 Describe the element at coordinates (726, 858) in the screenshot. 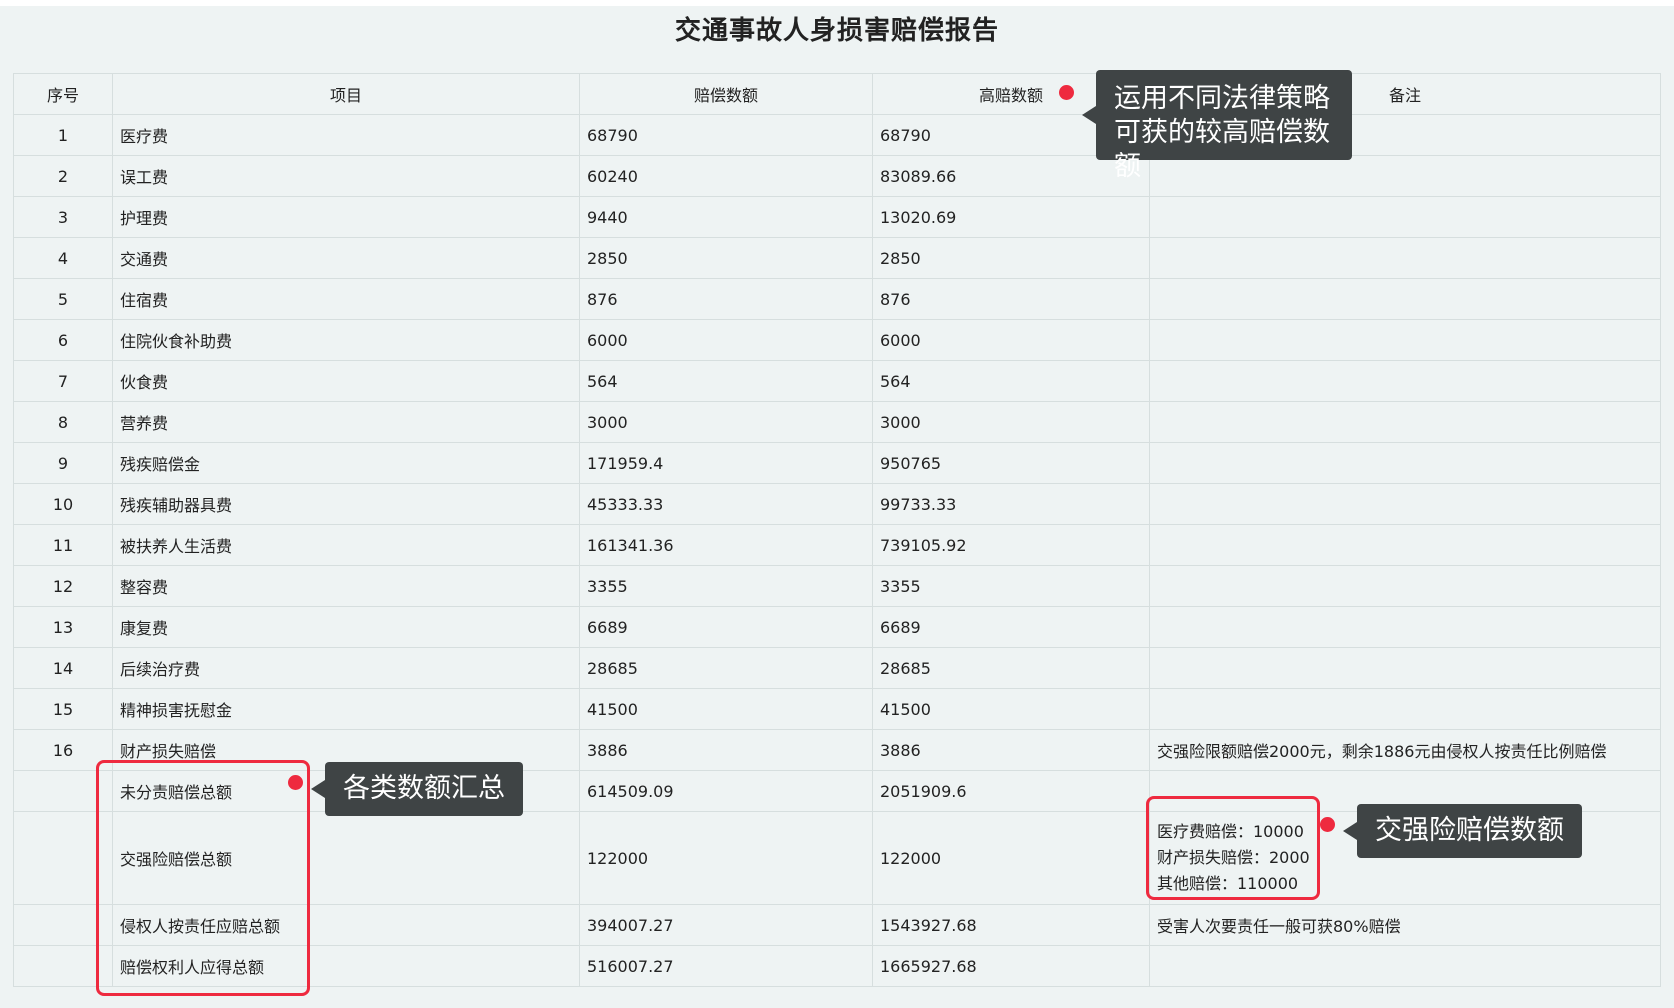

I see `summary-amount: 122000` at that location.